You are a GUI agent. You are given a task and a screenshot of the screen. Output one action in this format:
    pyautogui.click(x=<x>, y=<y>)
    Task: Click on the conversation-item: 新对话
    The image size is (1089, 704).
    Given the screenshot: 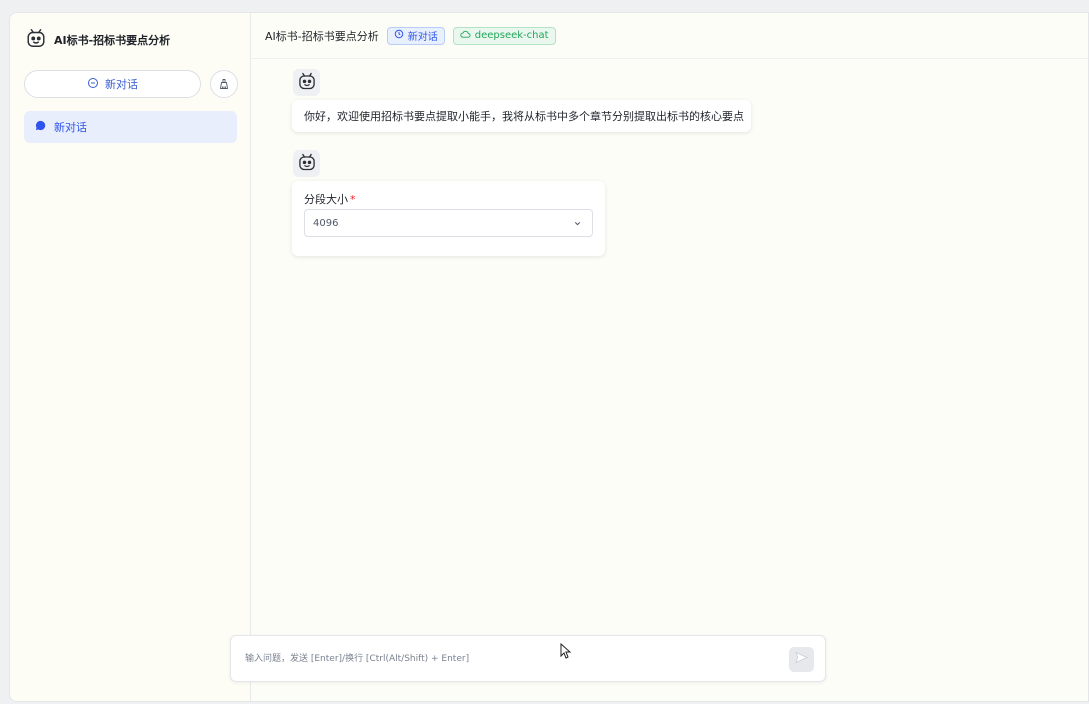 What is the action you would take?
    pyautogui.click(x=130, y=127)
    